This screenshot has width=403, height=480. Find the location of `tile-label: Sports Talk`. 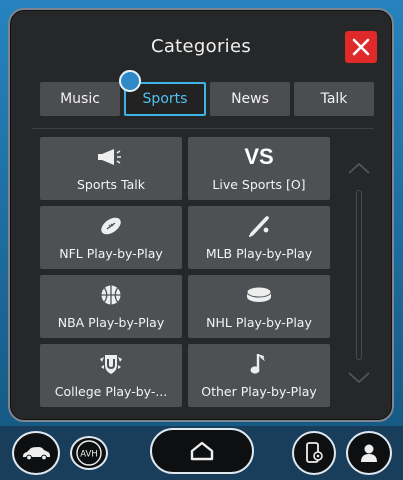

tile-label: Sports Talk is located at coordinates (111, 184).